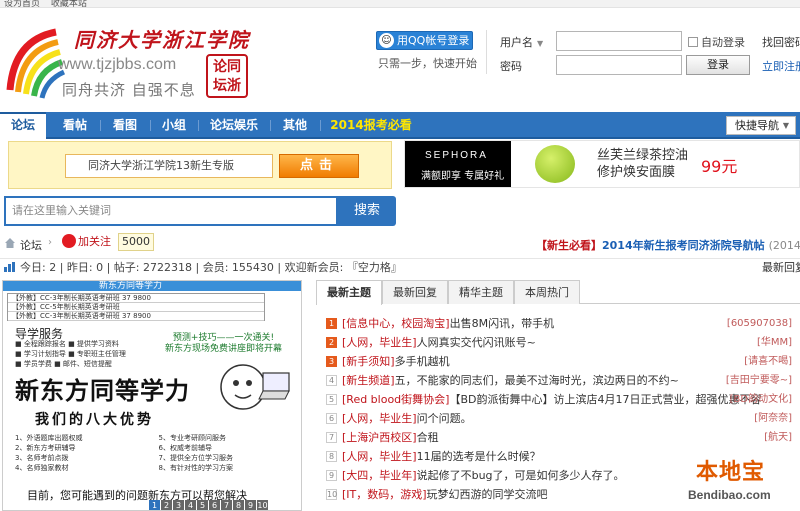 The width and height of the screenshot is (800, 511). Describe the element at coordinates (486, 52) in the screenshot. I see `login-divider` at that location.